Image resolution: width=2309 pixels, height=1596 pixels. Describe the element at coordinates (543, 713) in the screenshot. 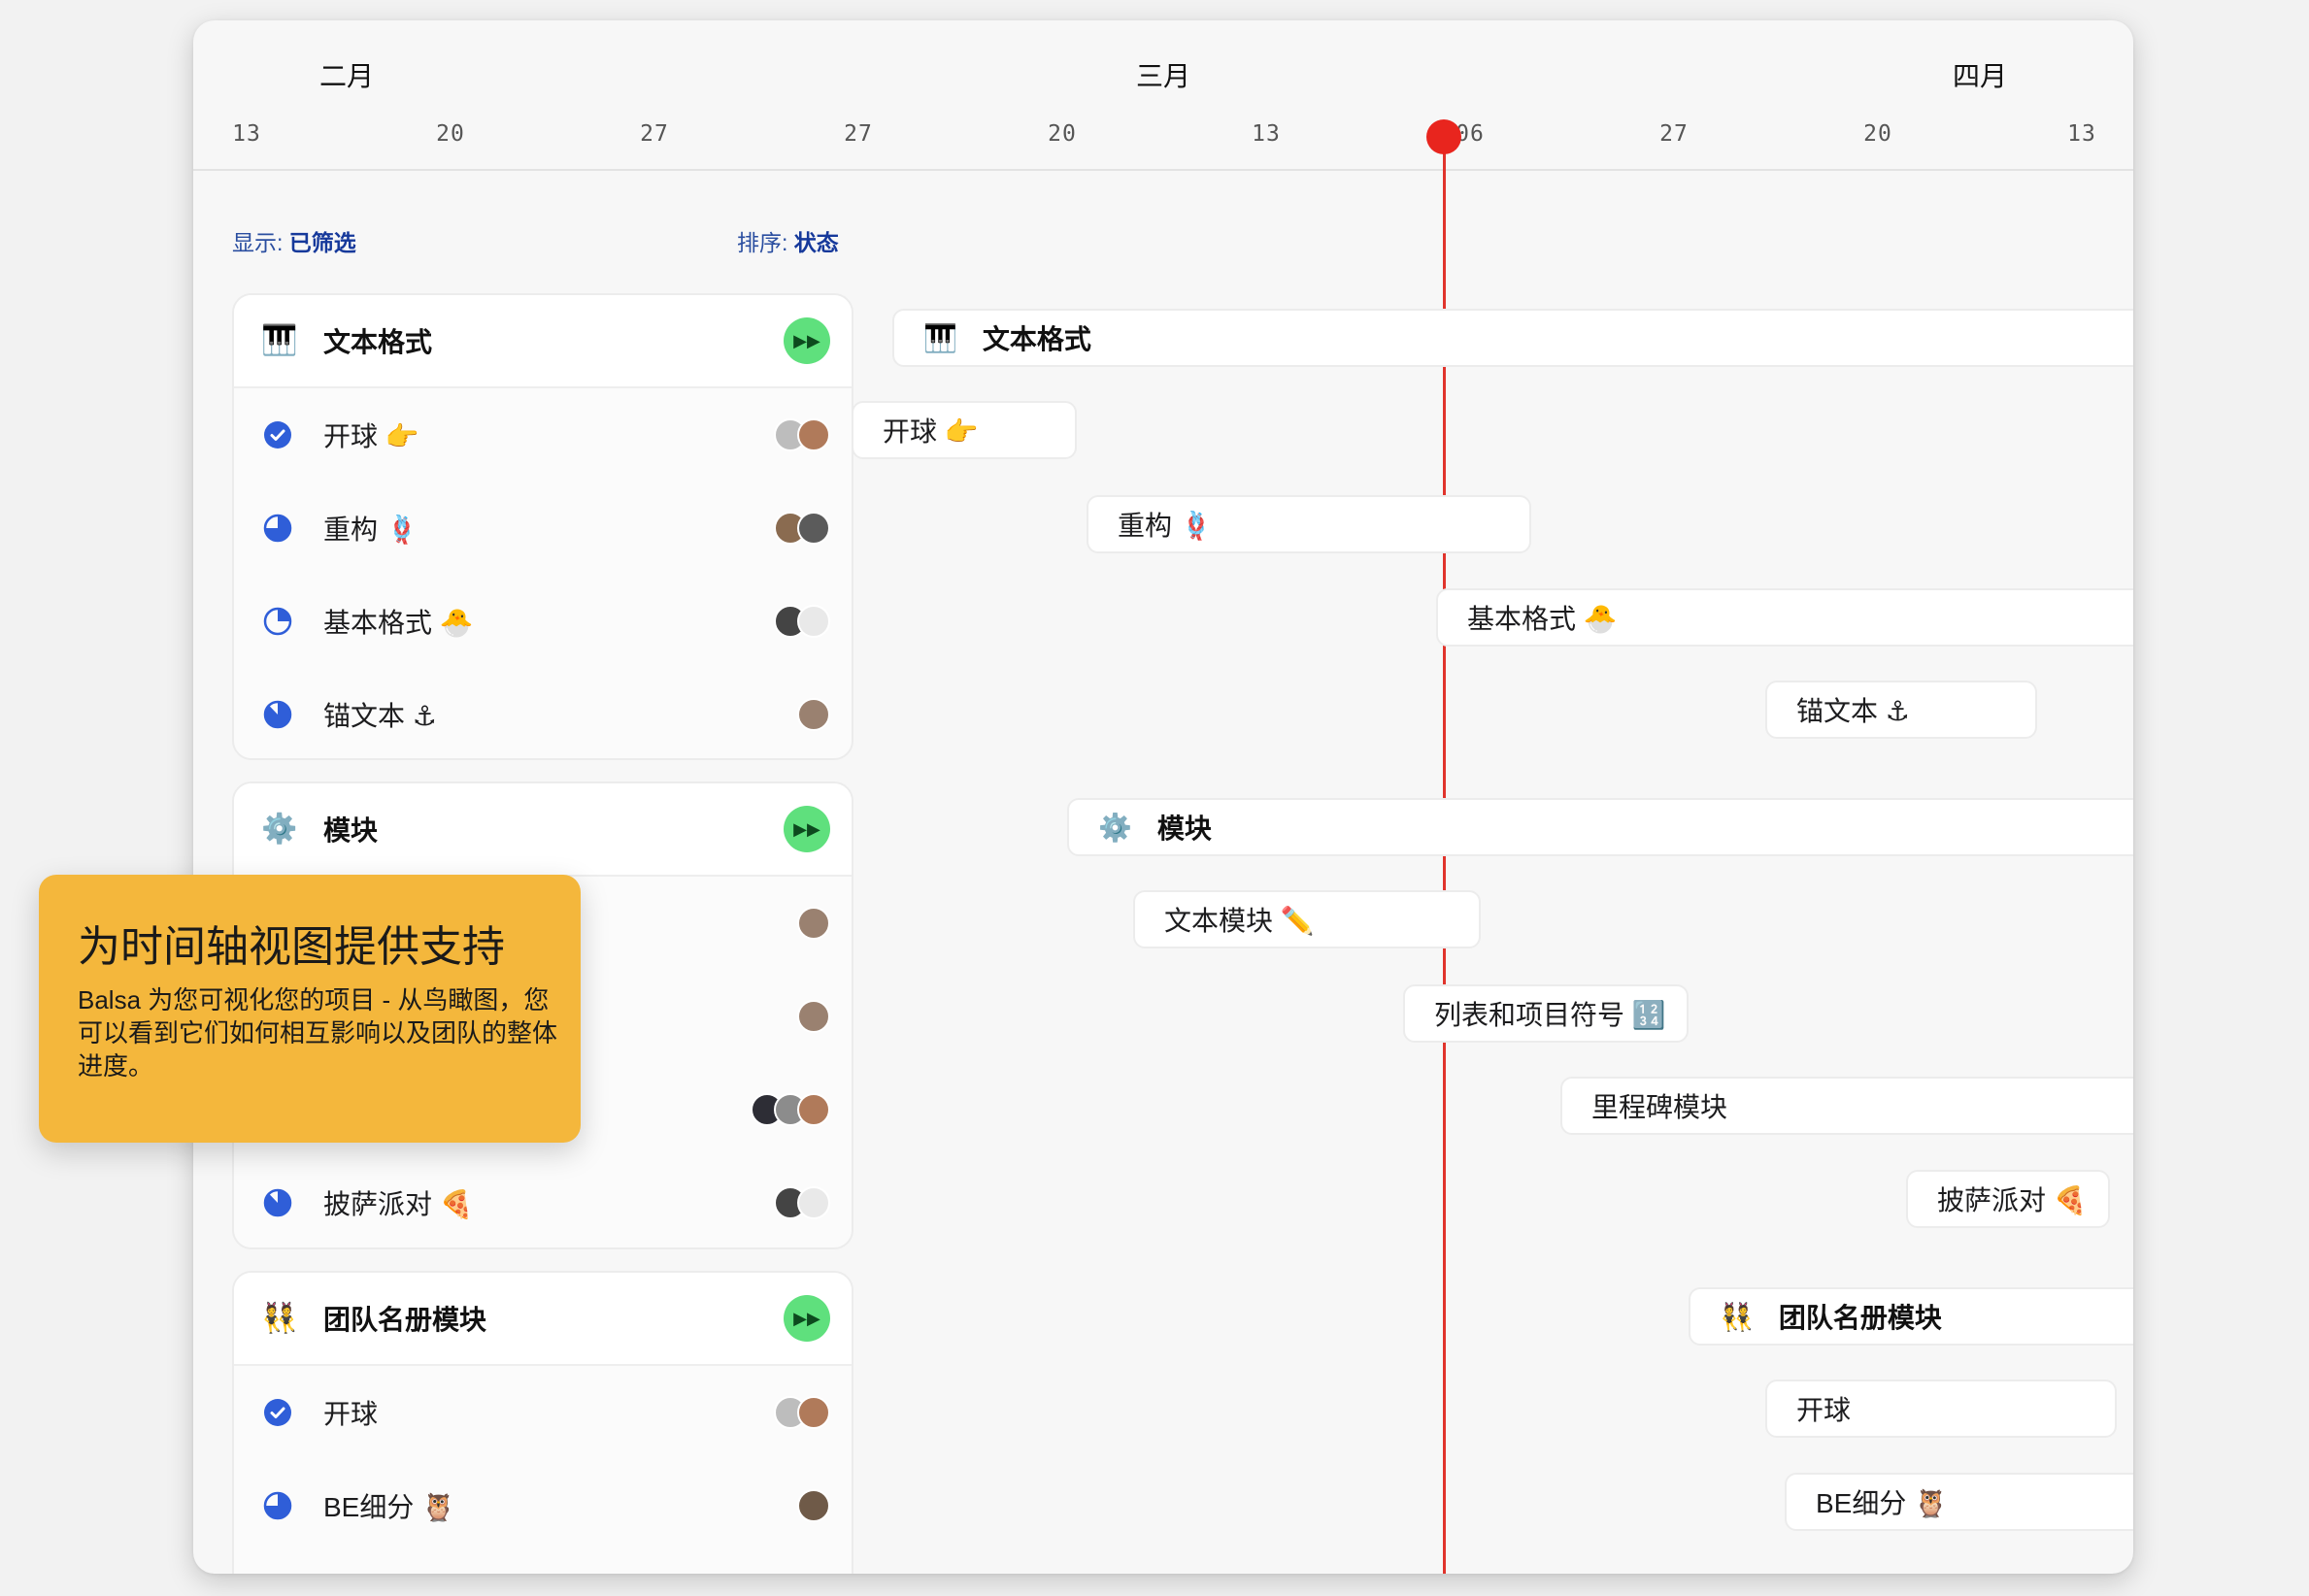

I see `list-item: 锚文本 ⚓` at that location.